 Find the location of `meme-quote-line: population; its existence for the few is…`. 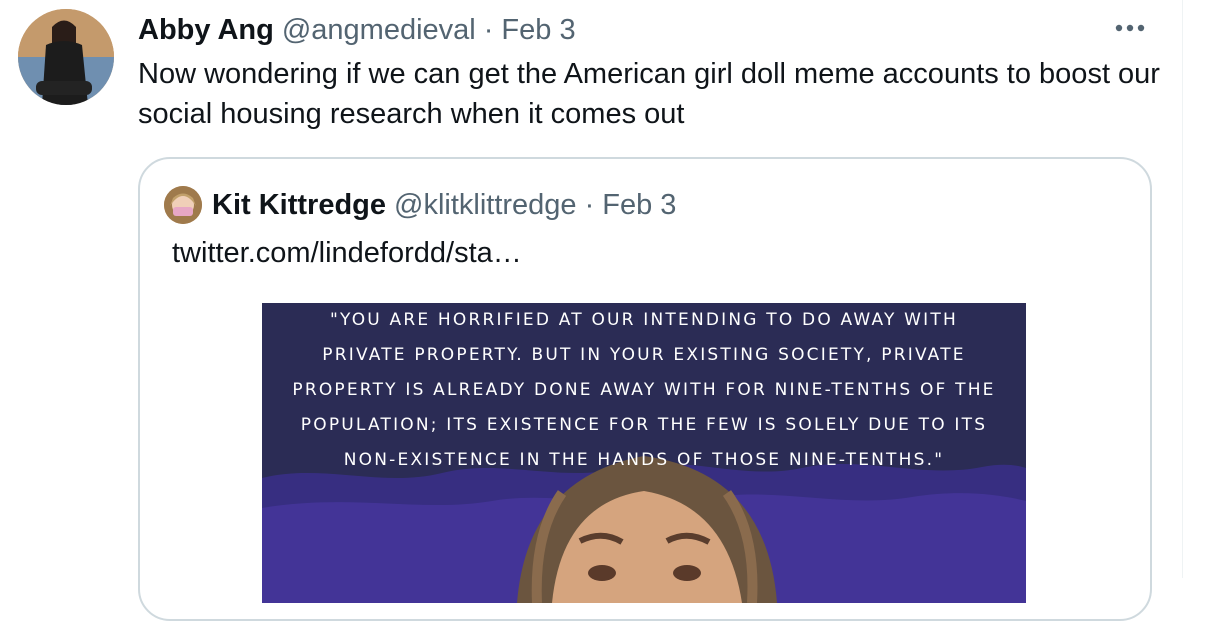

meme-quote-line: population; its existence for the few is… is located at coordinates (644, 425).